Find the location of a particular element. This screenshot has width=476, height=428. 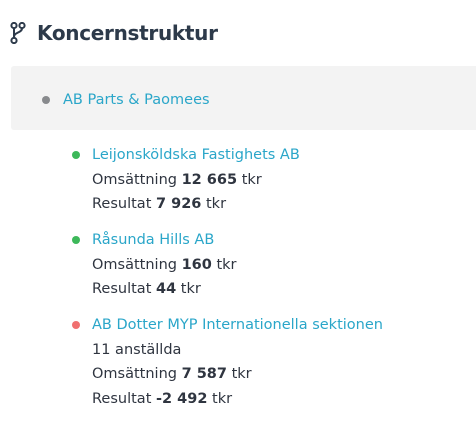

revenue-value: 7 587 is located at coordinates (204, 374).